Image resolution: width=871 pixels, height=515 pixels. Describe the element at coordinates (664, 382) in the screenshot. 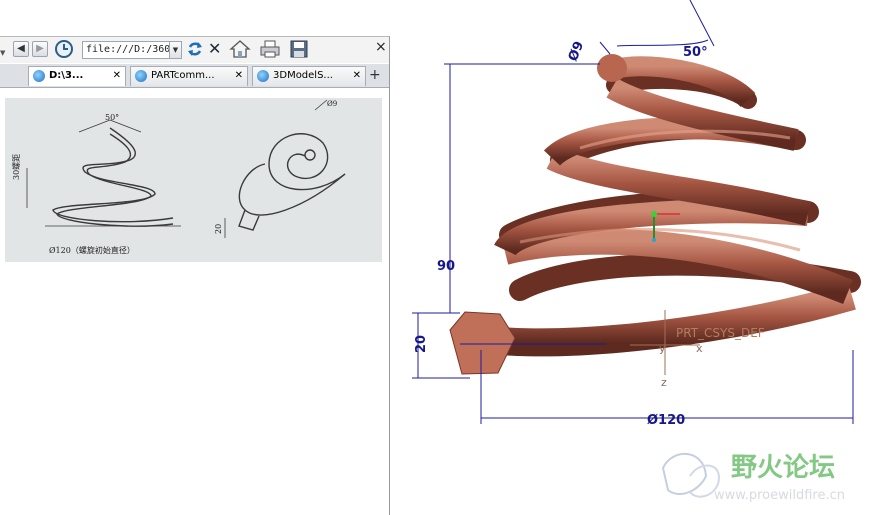

I see `axis-z-label: z` at that location.